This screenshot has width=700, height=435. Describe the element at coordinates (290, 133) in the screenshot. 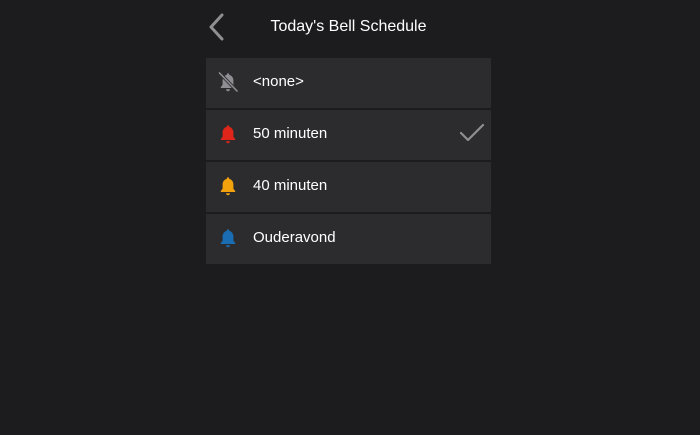

I see `schedule-item-label: 50 minuten` at that location.